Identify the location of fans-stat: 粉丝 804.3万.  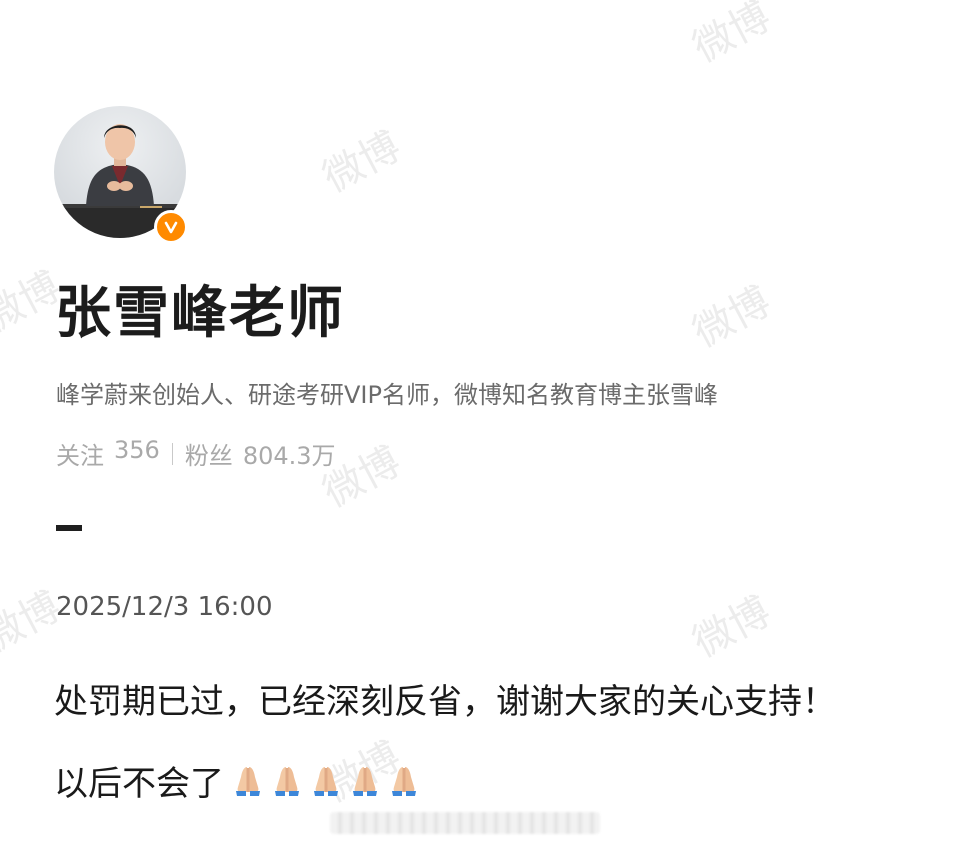
(260, 453).